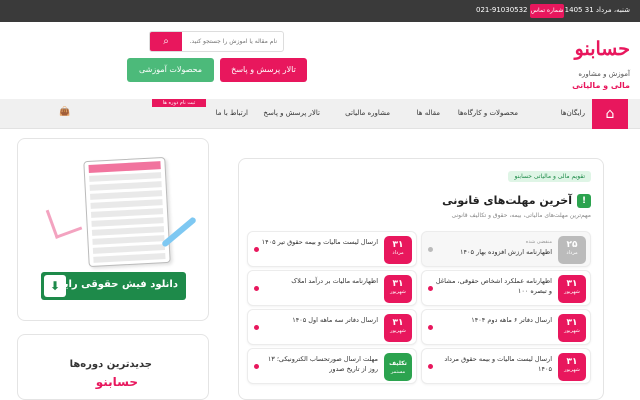 The image size is (640, 400). Describe the element at coordinates (332, 288) in the screenshot. I see `deadline-card: ۳۱ شهریور اظهارنامه مالیات بر درآمد املاک` at that location.